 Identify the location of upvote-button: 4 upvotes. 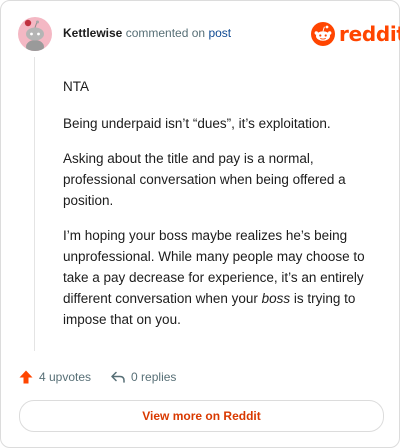
(54, 377).